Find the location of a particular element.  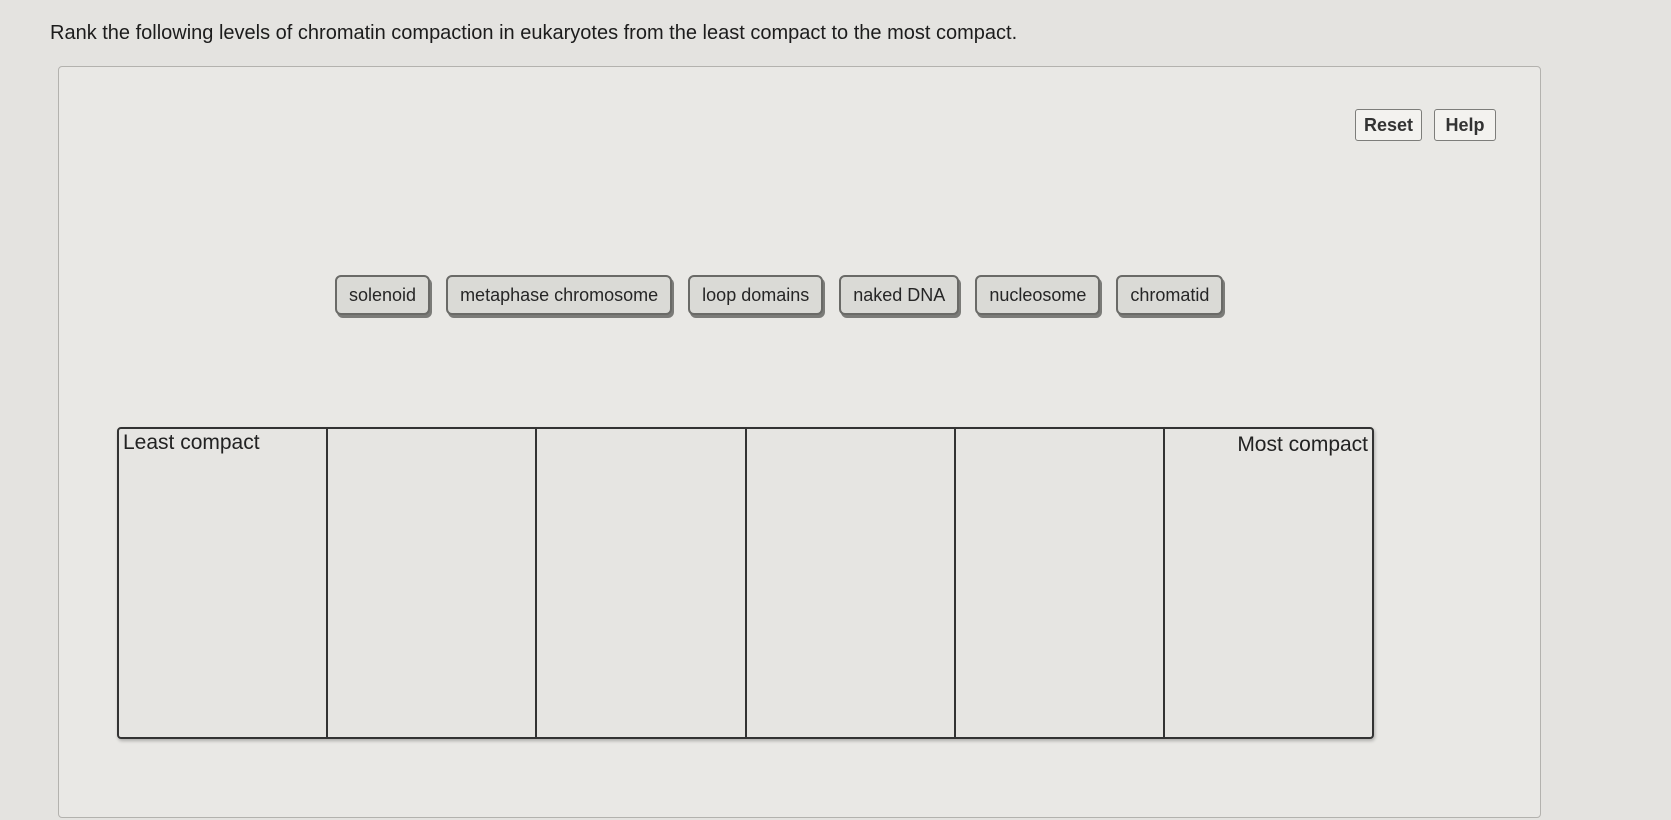

most-compact-label: Most compact is located at coordinates (1303, 444).